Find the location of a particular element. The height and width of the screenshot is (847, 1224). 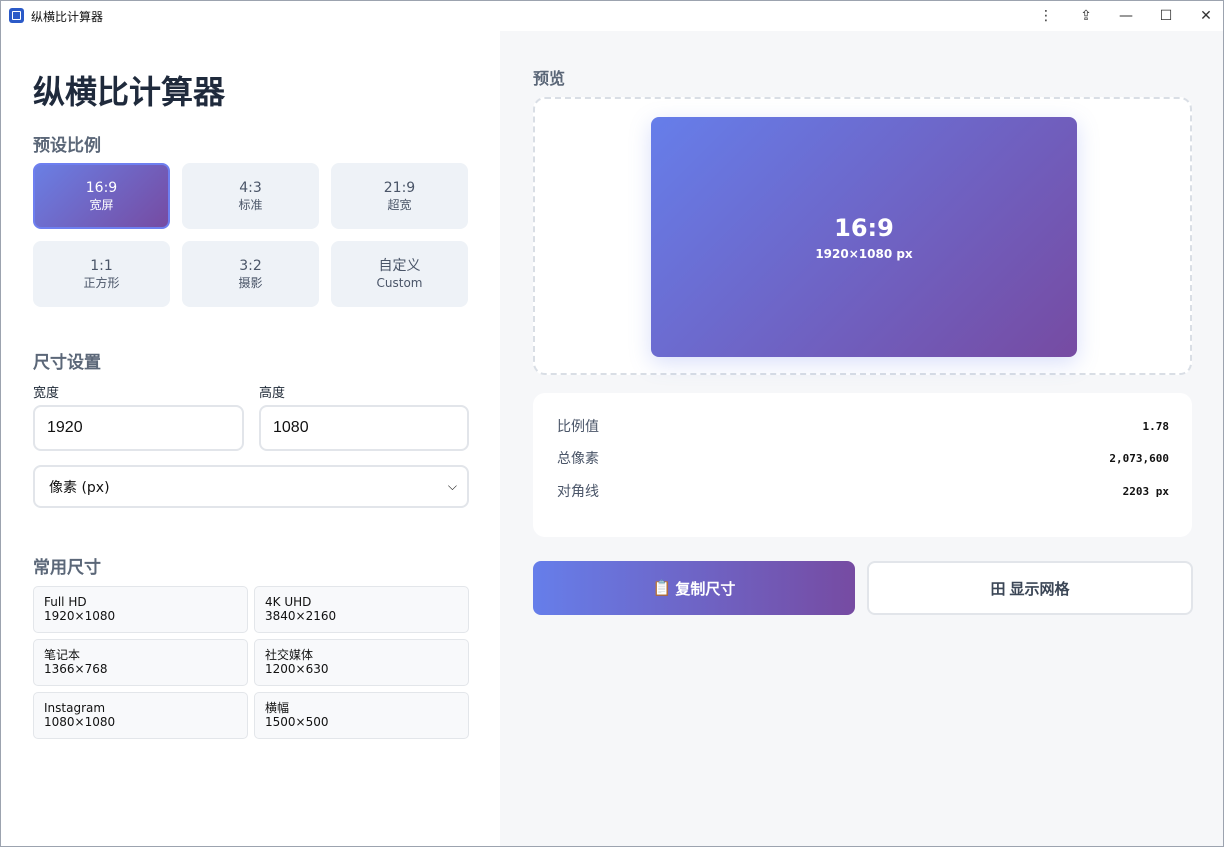

stat-value: 1.78 is located at coordinates (1156, 426).